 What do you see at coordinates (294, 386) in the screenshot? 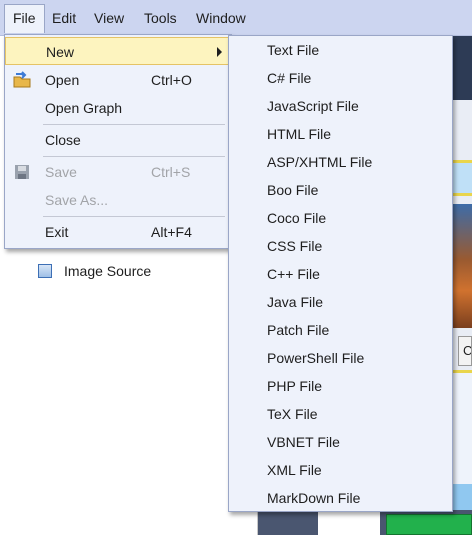
I see `new-php-file: PHP File` at bounding box center [294, 386].